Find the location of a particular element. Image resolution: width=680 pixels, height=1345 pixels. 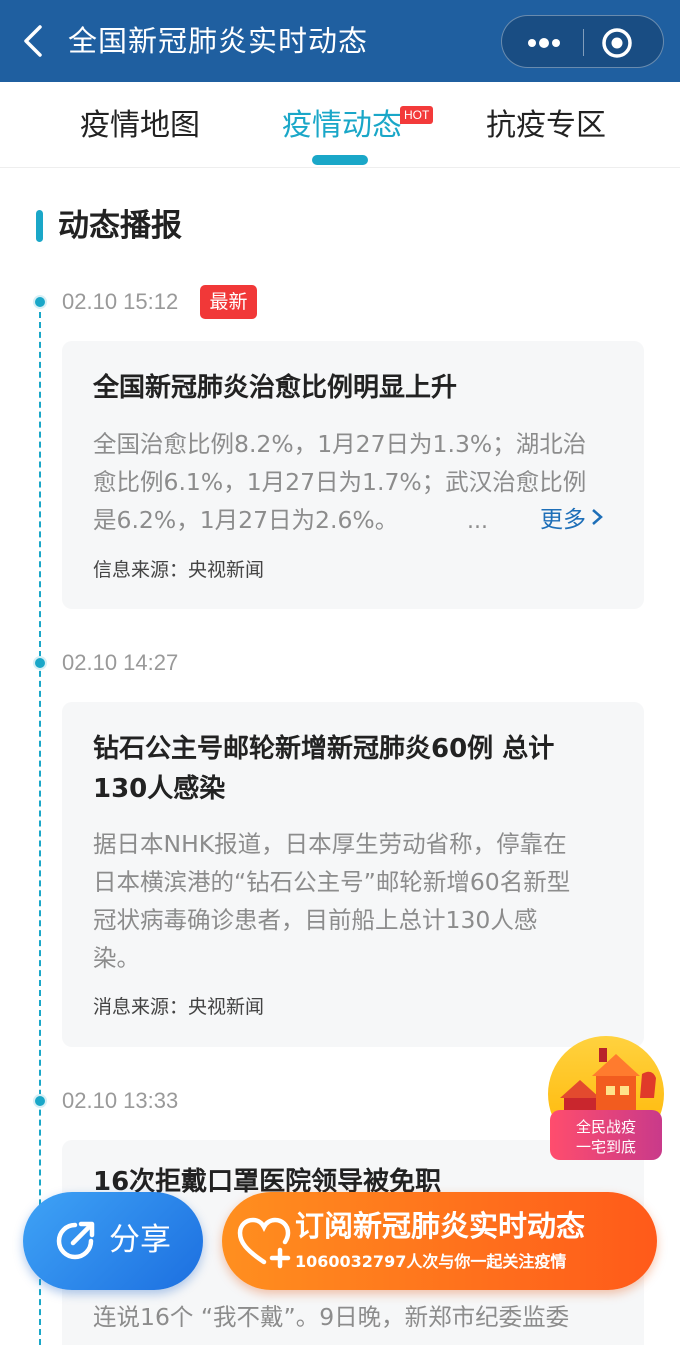

tab-bar: 疫情地图 疫情动态 HOT 抗疫专区 is located at coordinates (340, 125).